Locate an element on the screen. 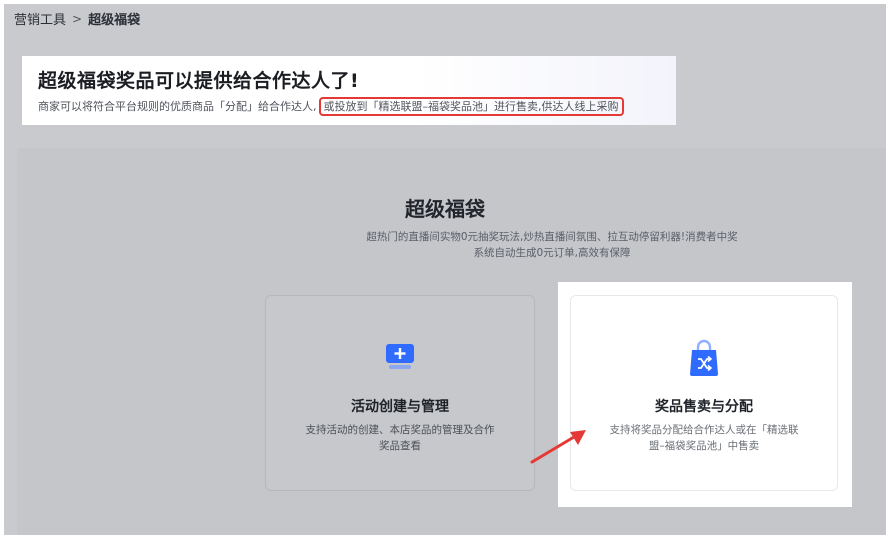 The width and height of the screenshot is (890, 539). shopping-bag-shuffle-icon is located at coordinates (704, 360).